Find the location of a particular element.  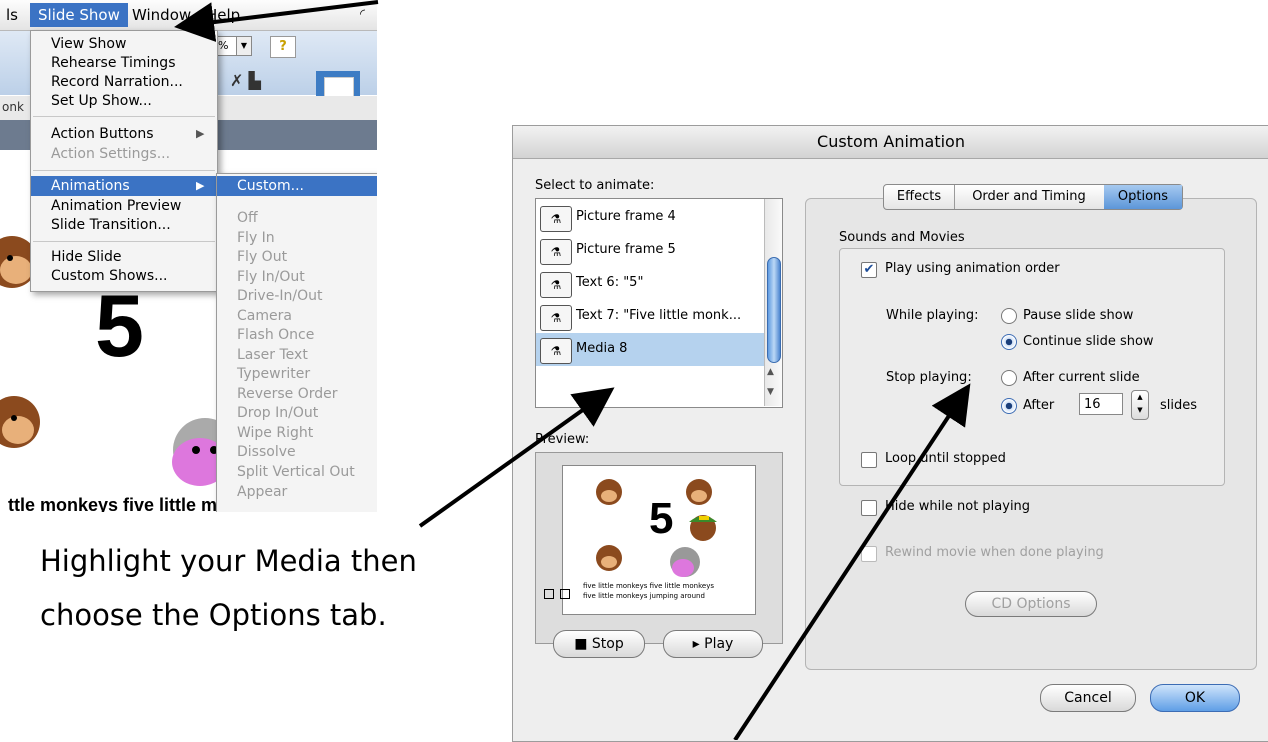

menu-tools: ls is located at coordinates (12, 15).